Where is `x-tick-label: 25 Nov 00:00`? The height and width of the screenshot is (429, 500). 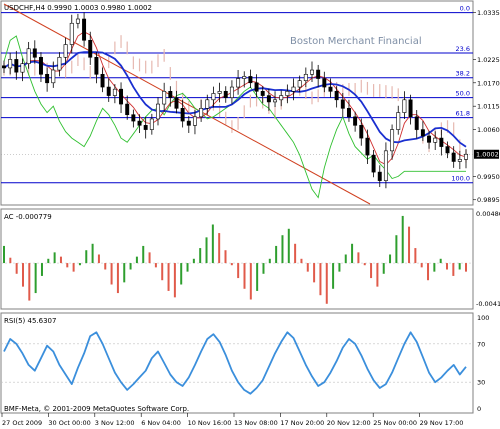
x-tick-label: 25 Nov 00:00 is located at coordinates (395, 423).